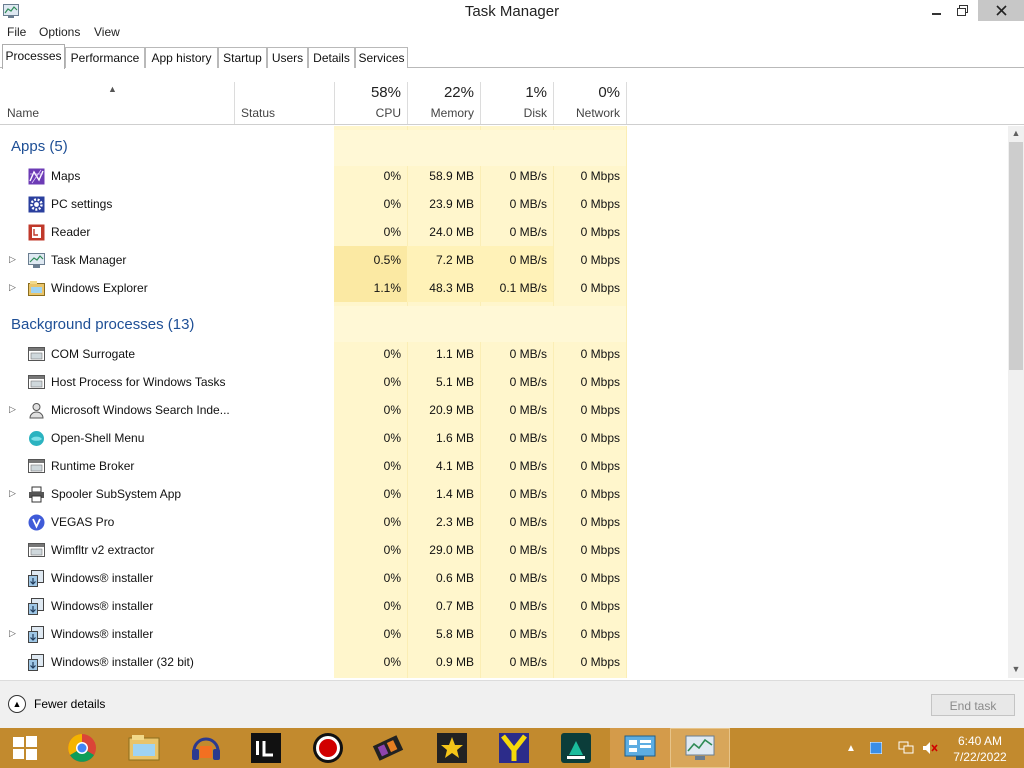  What do you see at coordinates (443, 102) in the screenshot?
I see `header-memory: 22% Memory` at bounding box center [443, 102].